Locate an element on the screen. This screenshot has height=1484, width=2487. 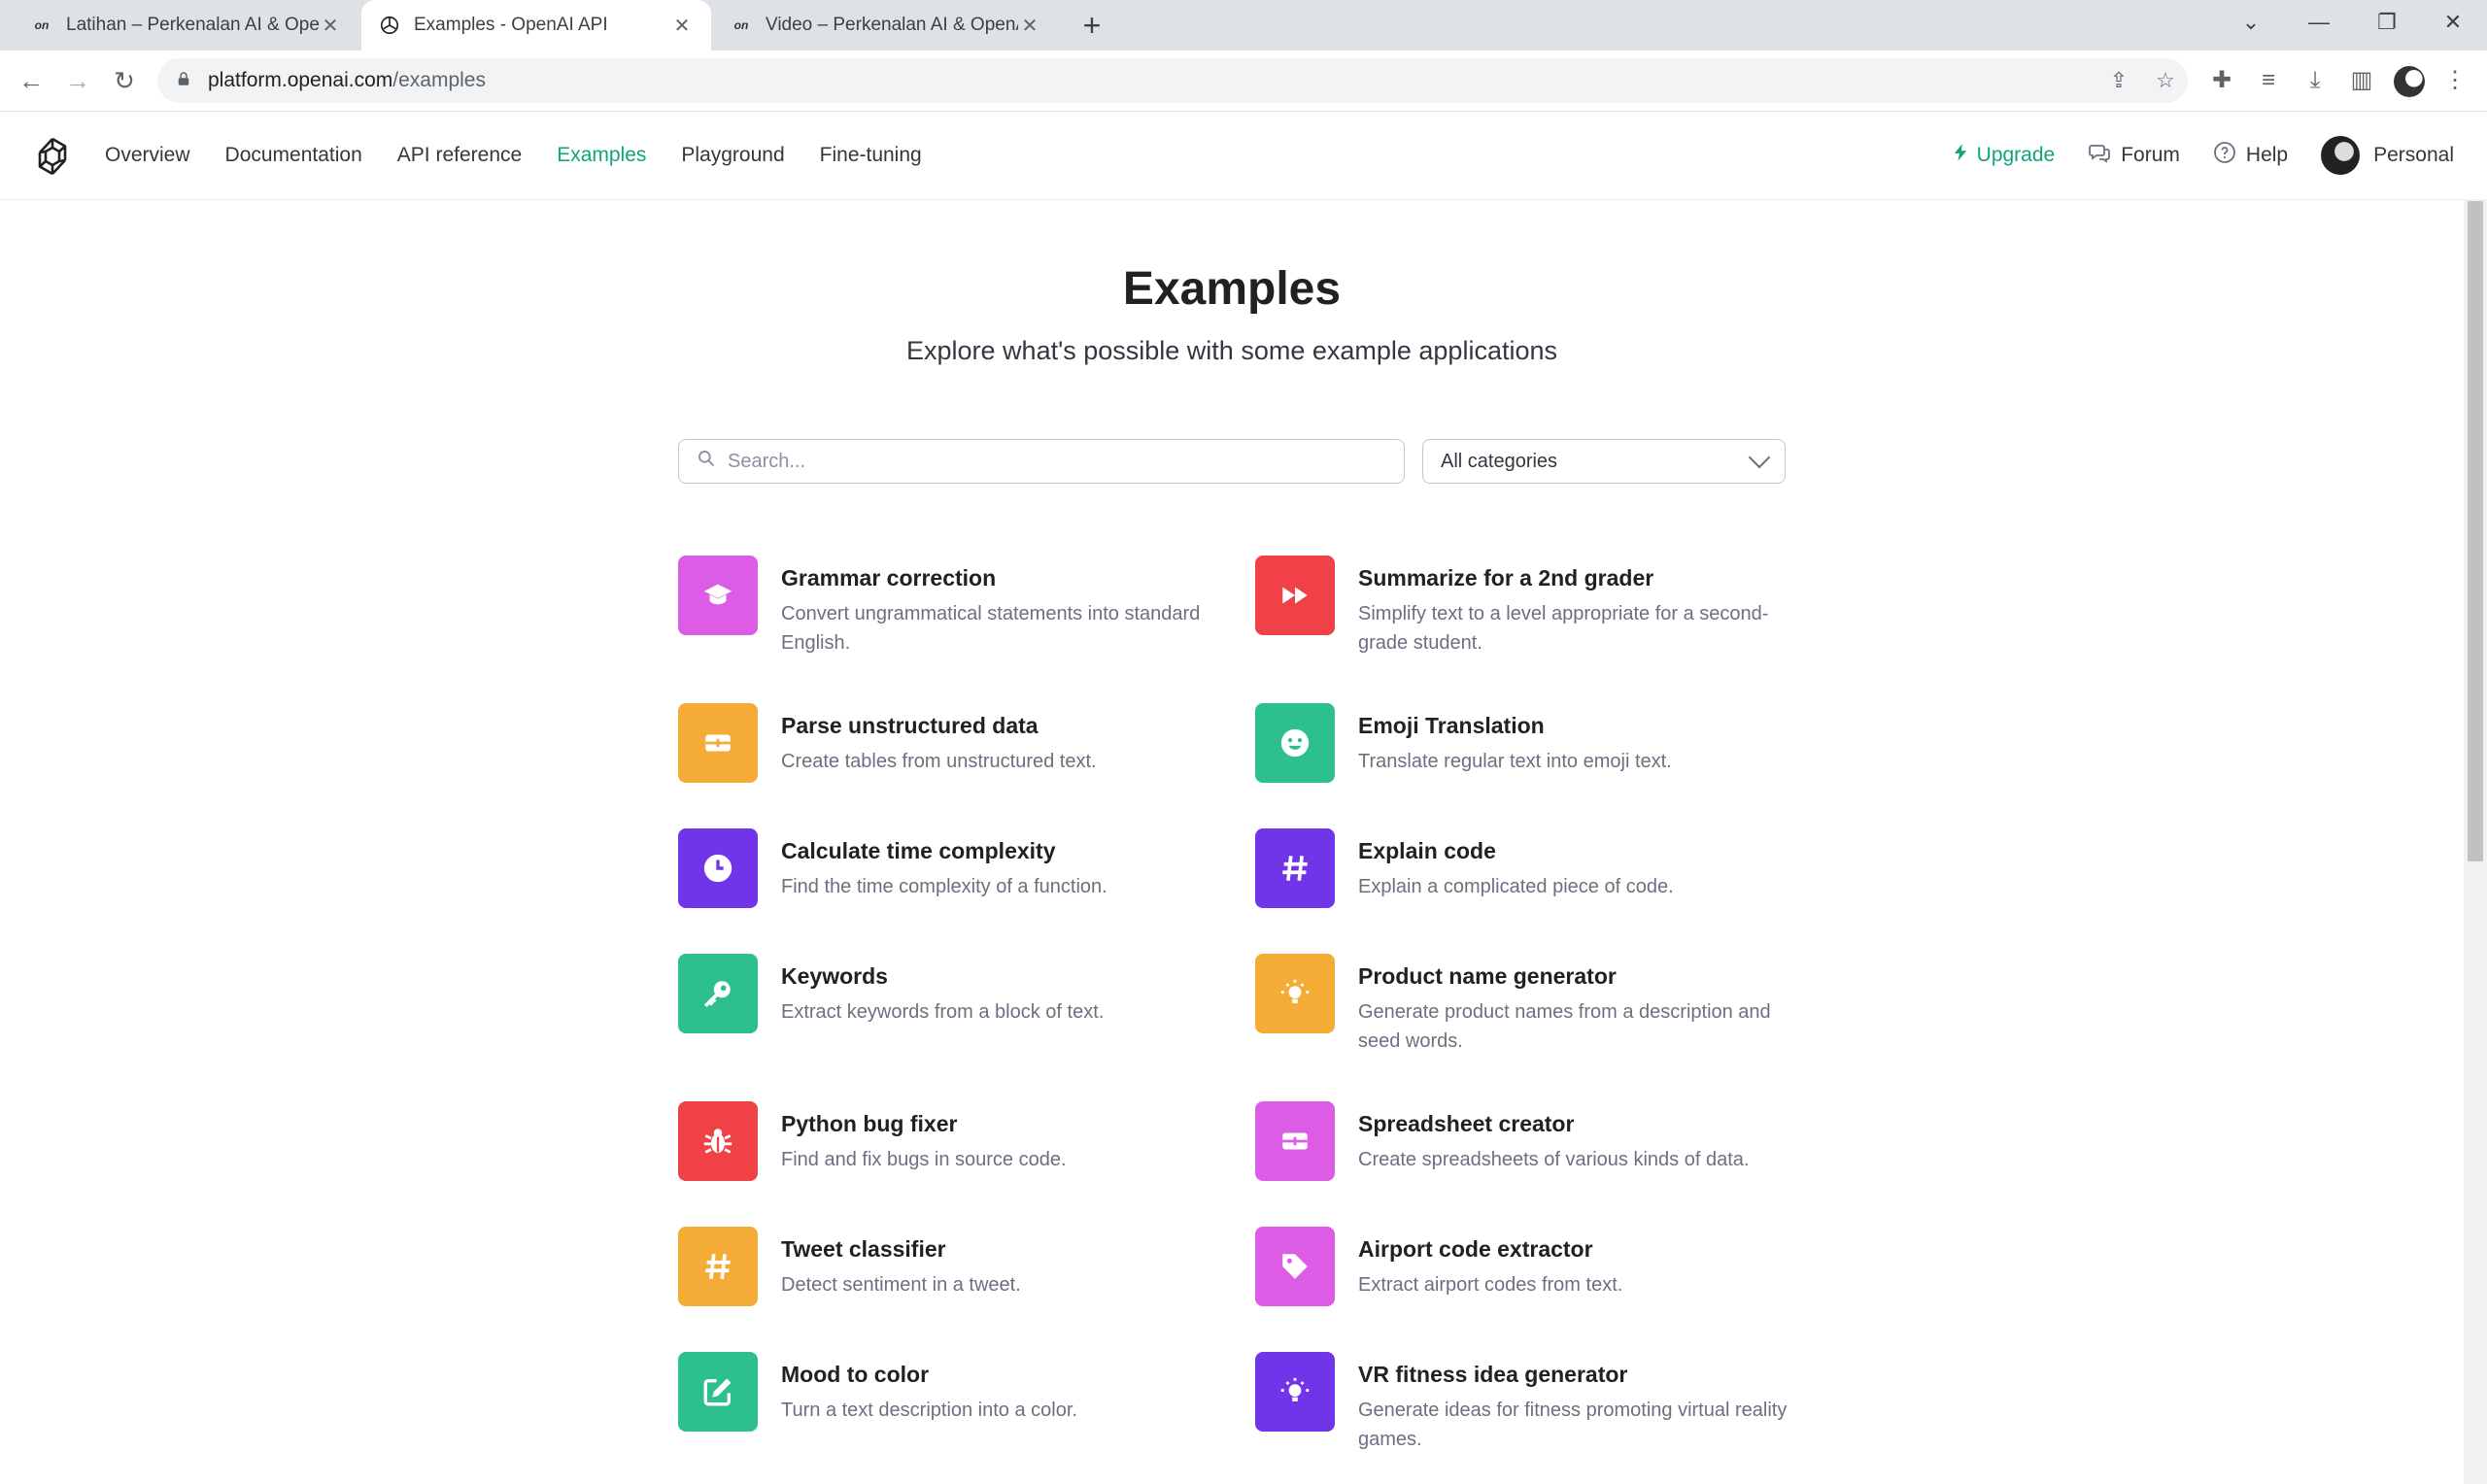
example-title: Grammar correction is located at coordinates (889, 577).